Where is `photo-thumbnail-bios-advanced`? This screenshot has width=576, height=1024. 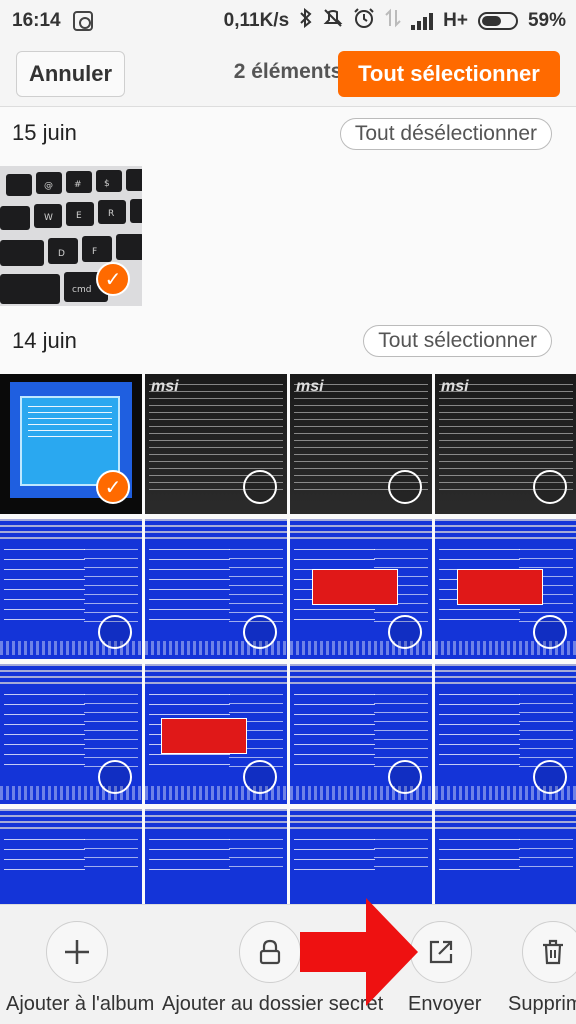 photo-thumbnail-bios-advanced is located at coordinates (505, 734).